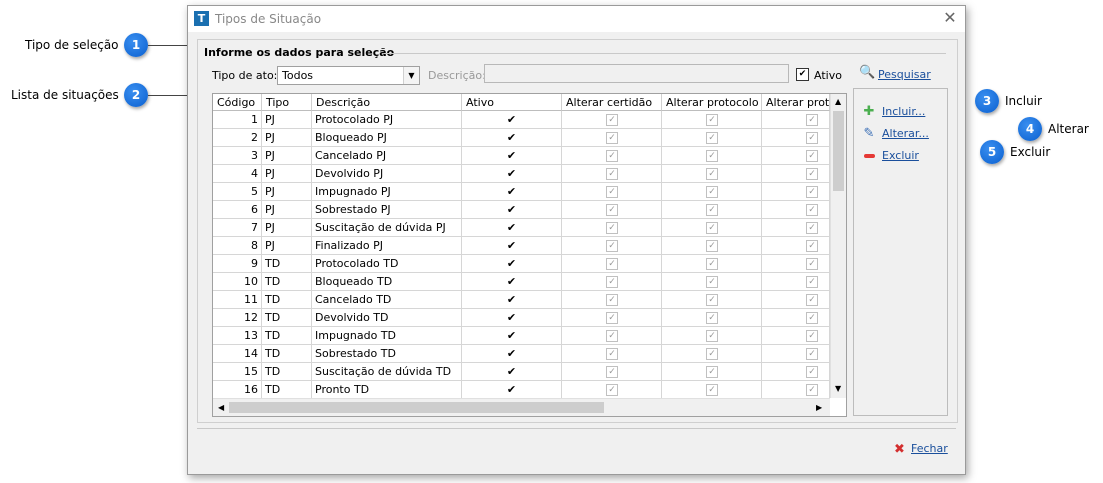 The width and height of the screenshot is (1103, 483). I want to click on table-row: 11 TD Cancelado TD ✔ ✓ ✓ ✓, so click(521, 300).